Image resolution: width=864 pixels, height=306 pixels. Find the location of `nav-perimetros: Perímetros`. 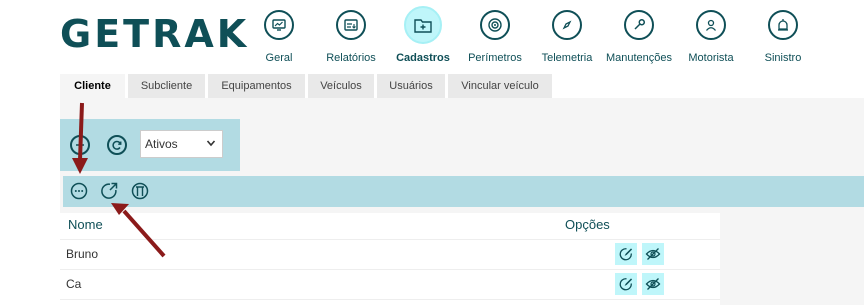

nav-perimetros: Perímetros is located at coordinates (495, 37).